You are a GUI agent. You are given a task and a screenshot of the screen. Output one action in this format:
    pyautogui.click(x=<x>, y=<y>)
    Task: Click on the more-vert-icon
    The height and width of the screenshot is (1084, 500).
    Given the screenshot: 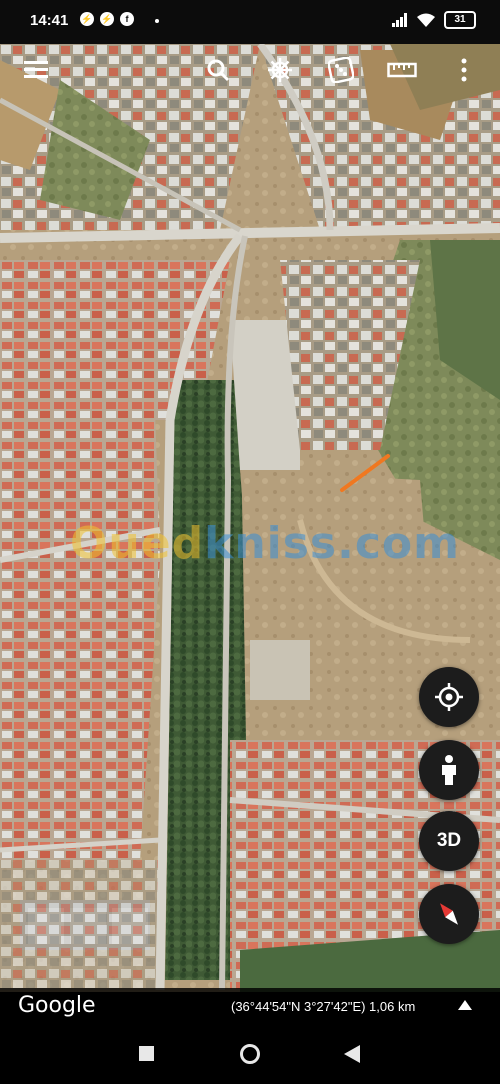 What is the action you would take?
    pyautogui.click(x=464, y=70)
    